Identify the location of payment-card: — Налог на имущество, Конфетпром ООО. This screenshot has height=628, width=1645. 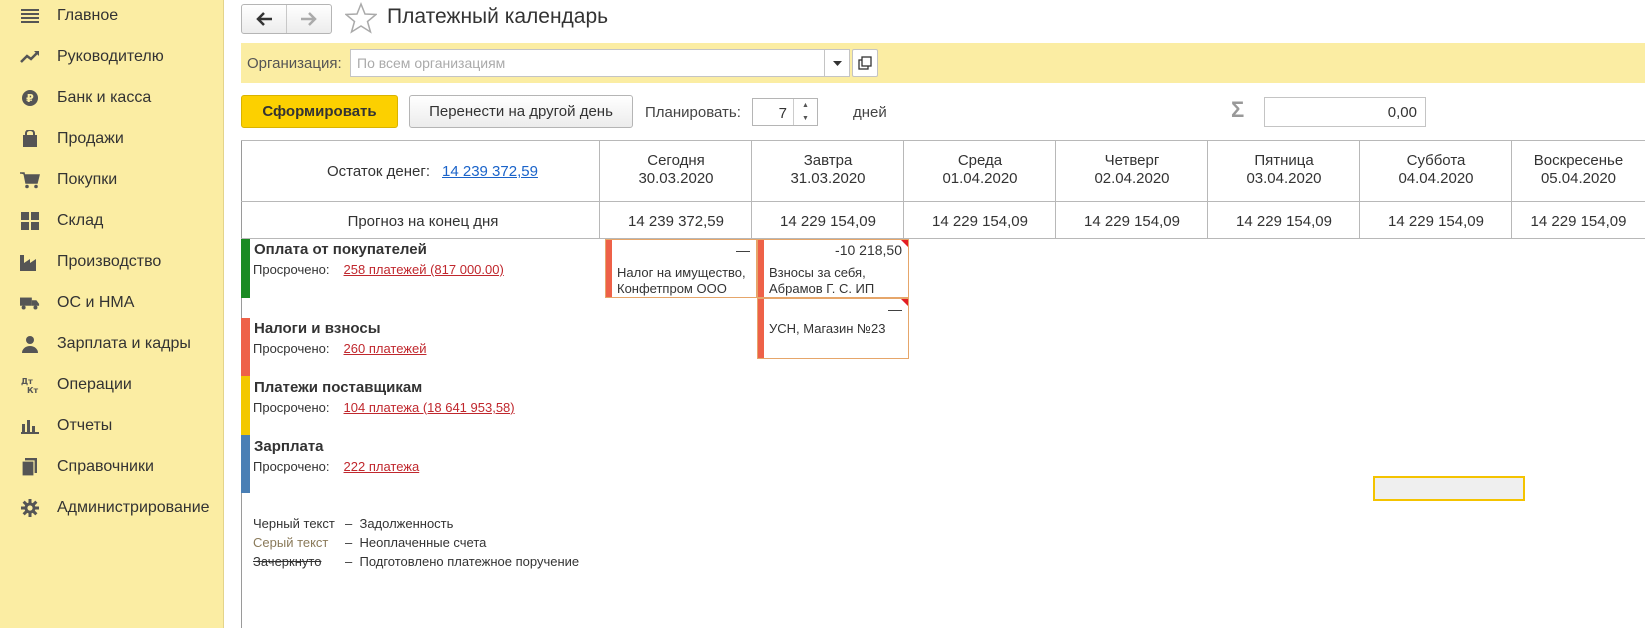
(681, 268).